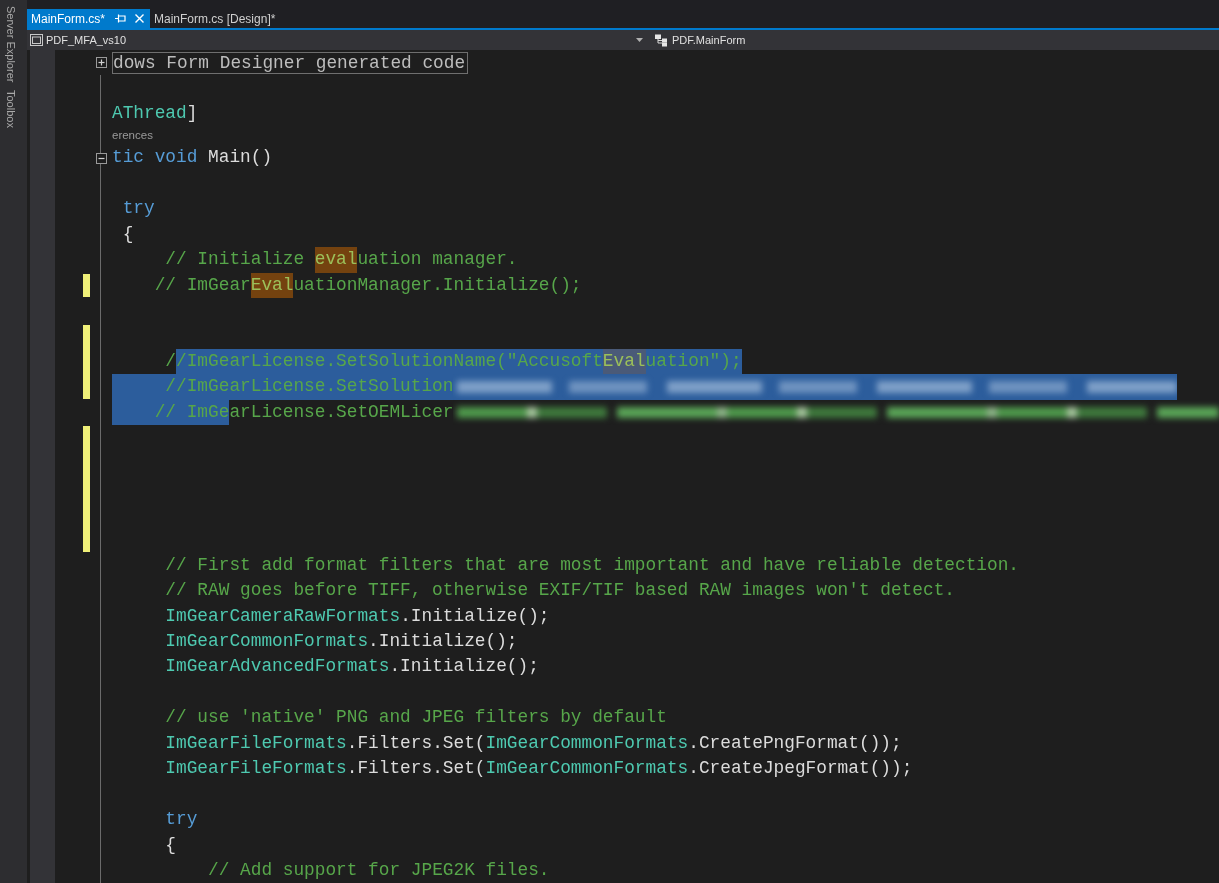 Image resolution: width=1219 pixels, height=883 pixels. Describe the element at coordinates (592, 565) in the screenshot. I see `code-line: // First add format filters that are most important and have reliable detection.` at that location.